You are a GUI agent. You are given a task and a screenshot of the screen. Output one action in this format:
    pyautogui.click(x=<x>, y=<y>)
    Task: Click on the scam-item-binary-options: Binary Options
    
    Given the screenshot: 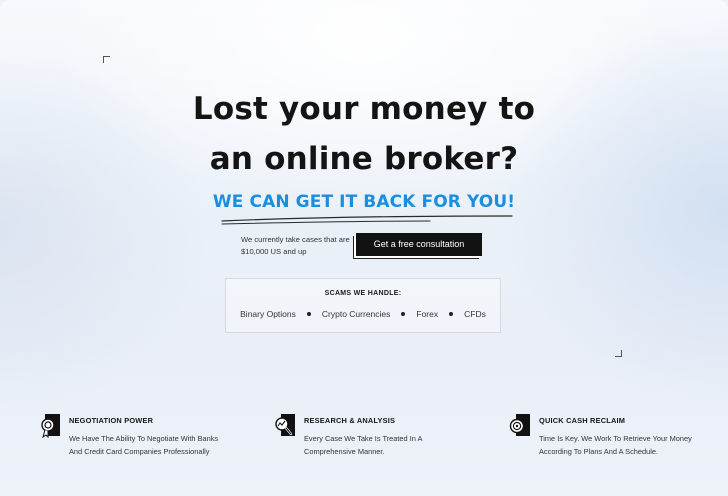 What is the action you would take?
    pyautogui.click(x=268, y=314)
    